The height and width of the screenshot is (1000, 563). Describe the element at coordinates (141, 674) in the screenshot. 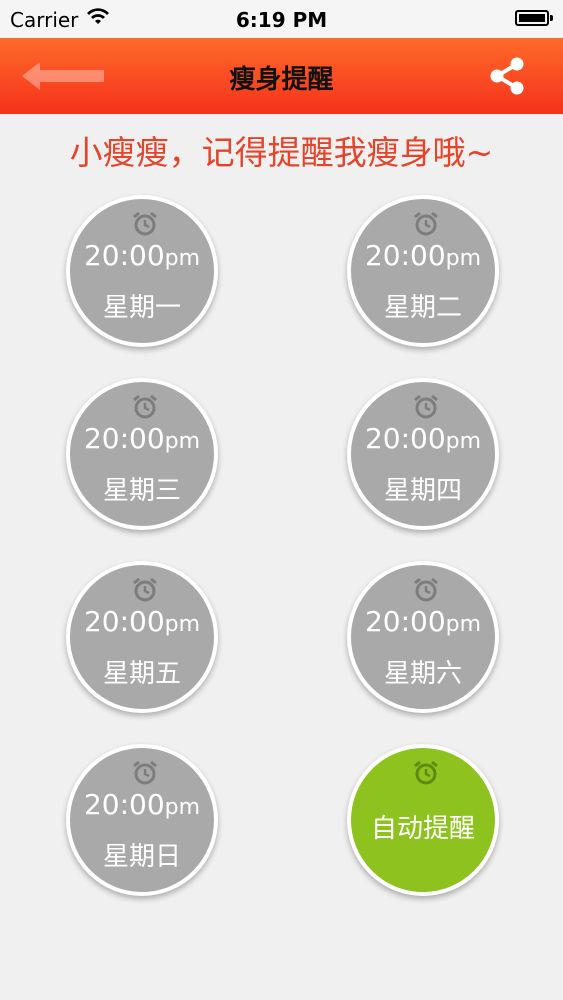

I see `reminder-day: 星期五` at that location.